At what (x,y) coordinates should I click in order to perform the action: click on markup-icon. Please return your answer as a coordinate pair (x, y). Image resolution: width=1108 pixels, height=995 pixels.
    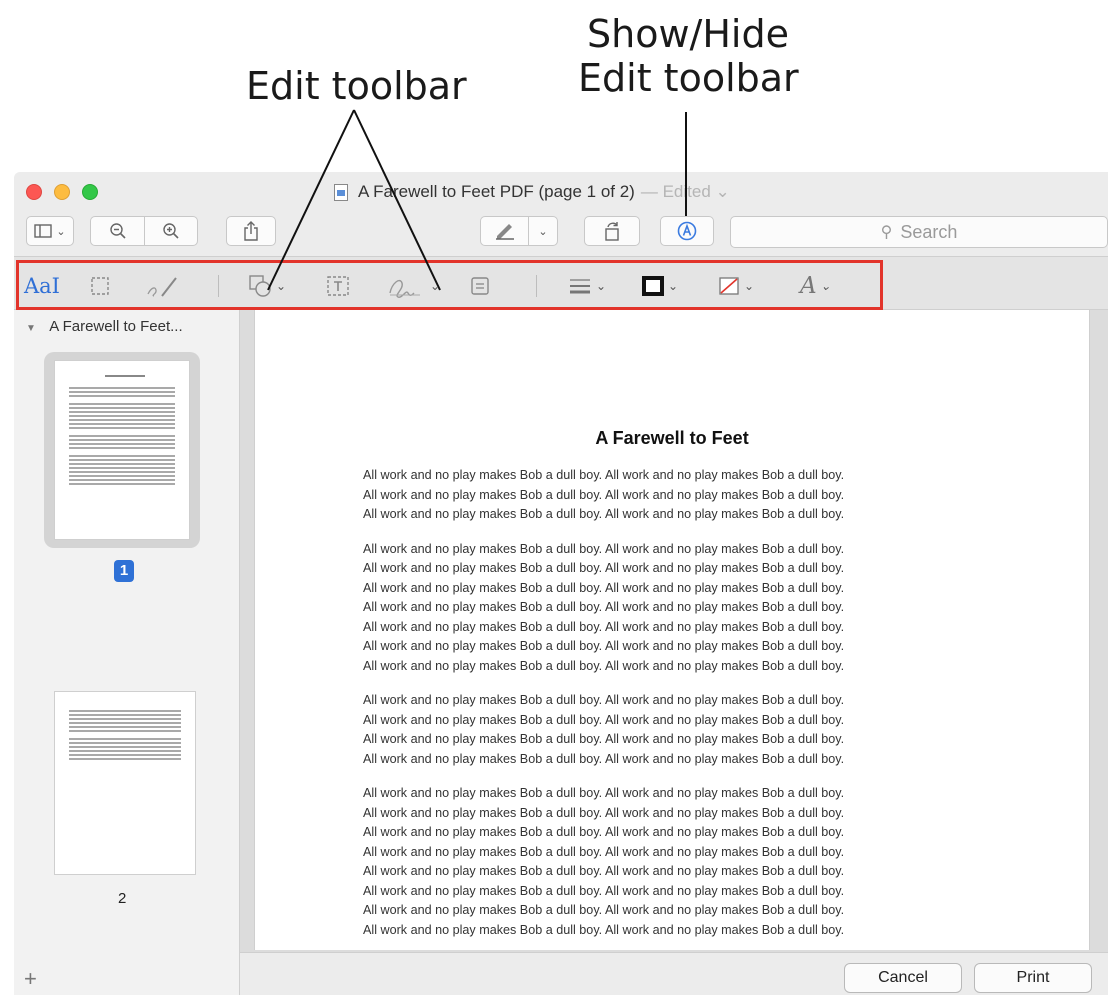
    Looking at the image, I should click on (687, 231).